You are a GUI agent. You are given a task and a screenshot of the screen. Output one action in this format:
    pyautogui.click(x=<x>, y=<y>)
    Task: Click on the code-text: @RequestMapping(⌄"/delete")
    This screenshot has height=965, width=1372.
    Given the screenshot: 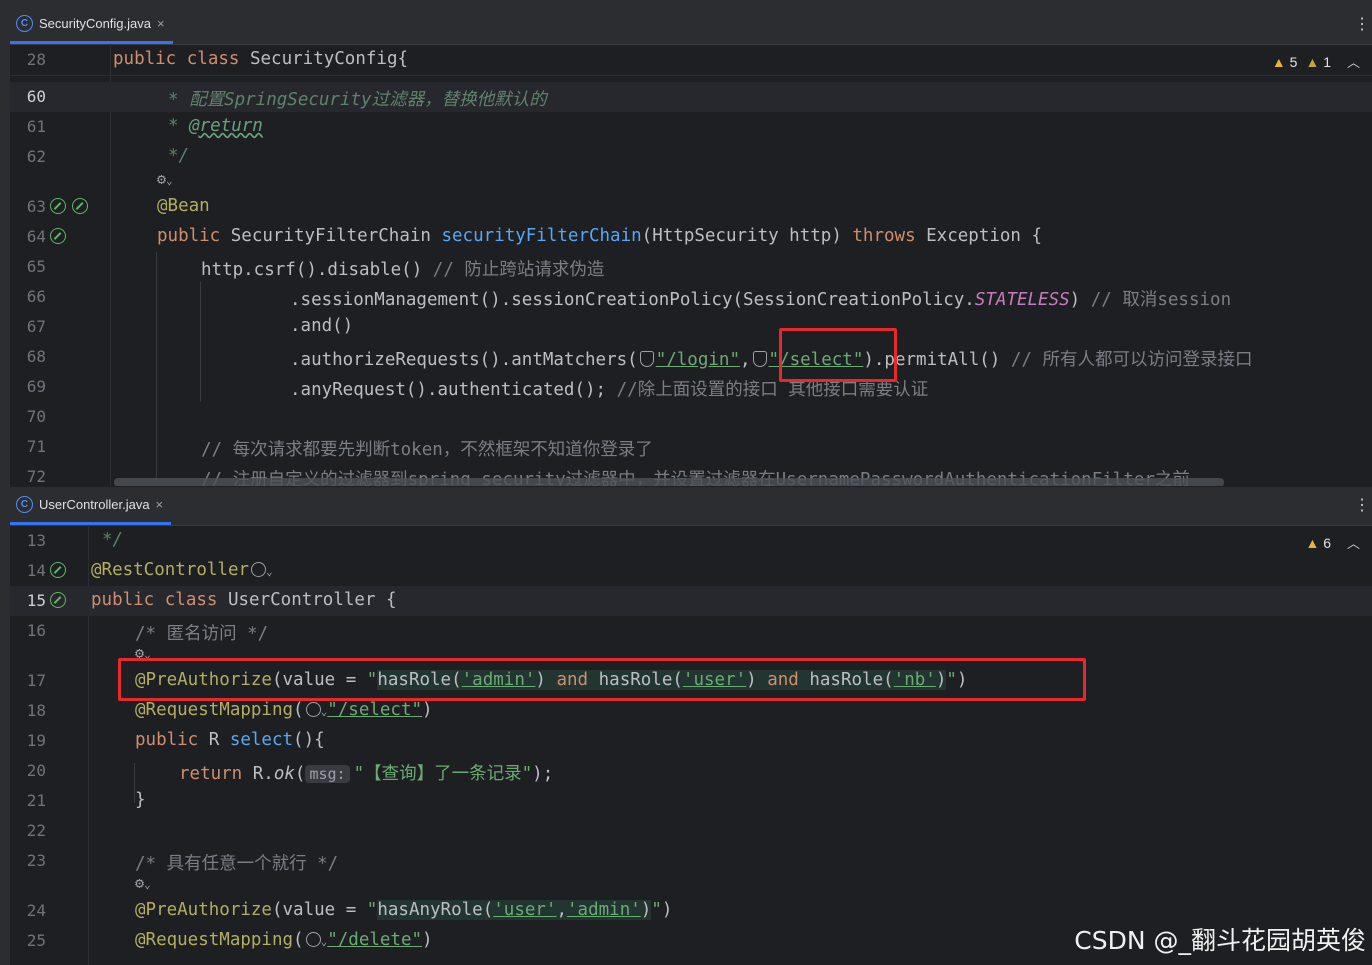 What is the action you would take?
    pyautogui.click(x=284, y=940)
    